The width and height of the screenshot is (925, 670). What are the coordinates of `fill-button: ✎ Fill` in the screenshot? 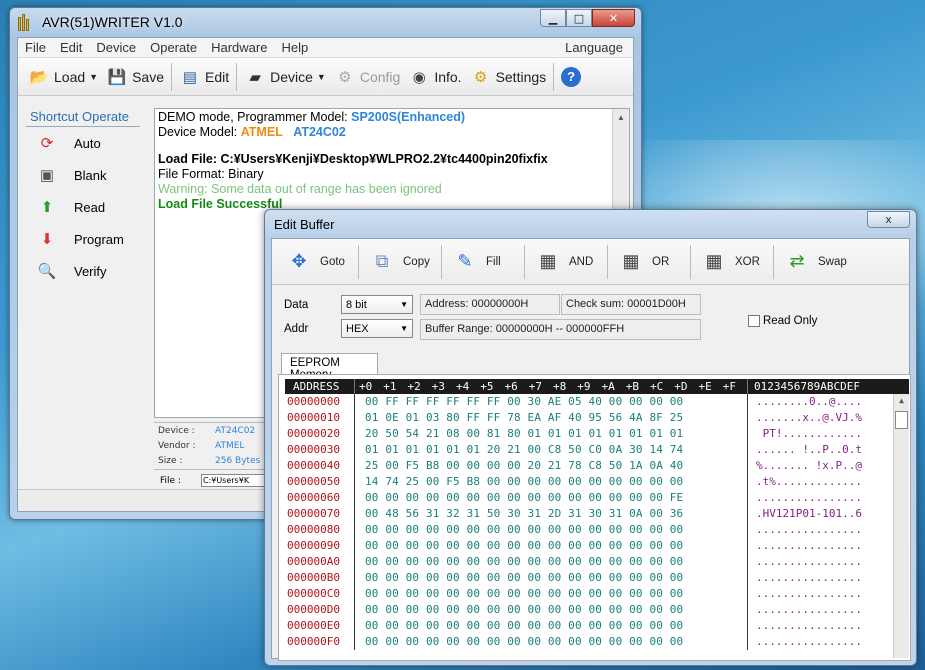 It's located at (483, 262).